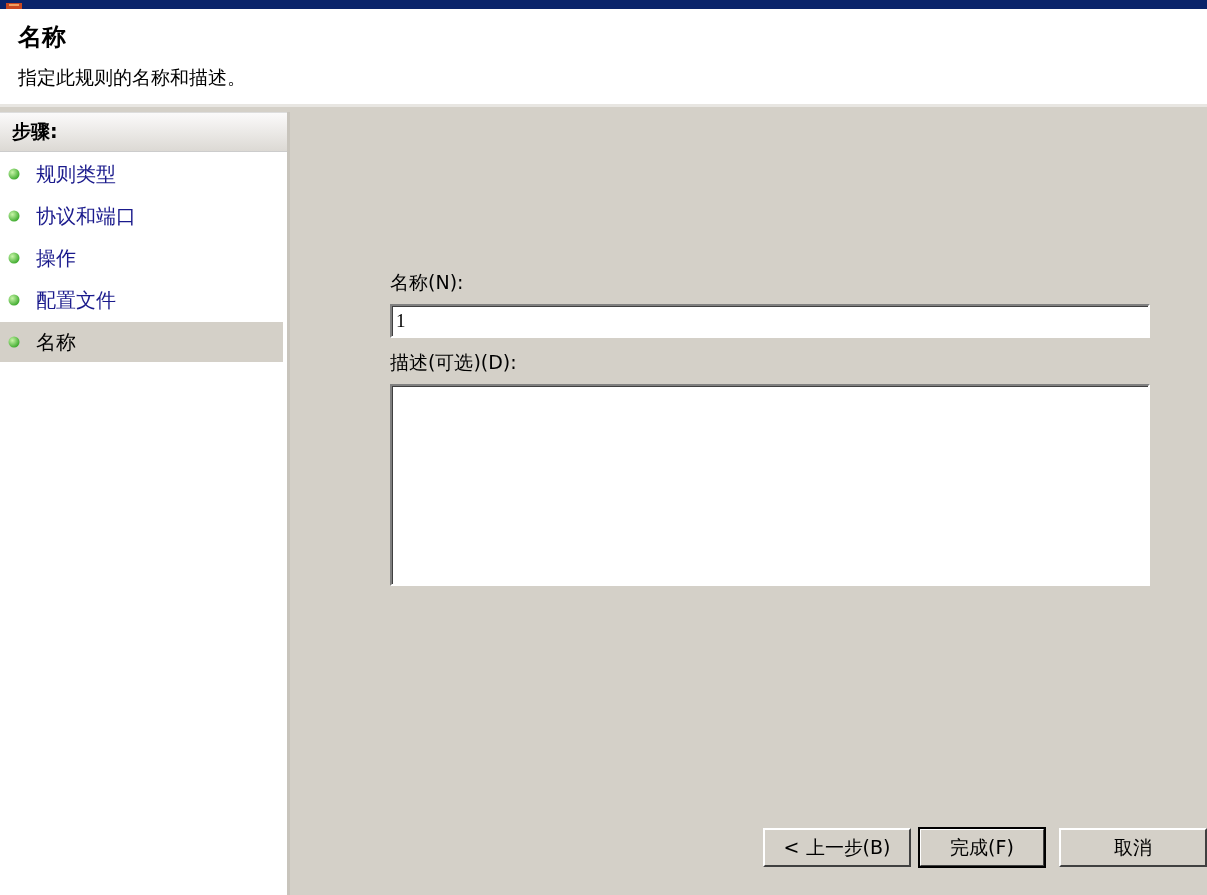 This screenshot has width=1207, height=895. Describe the element at coordinates (770, 485) in the screenshot. I see `description-field` at that location.